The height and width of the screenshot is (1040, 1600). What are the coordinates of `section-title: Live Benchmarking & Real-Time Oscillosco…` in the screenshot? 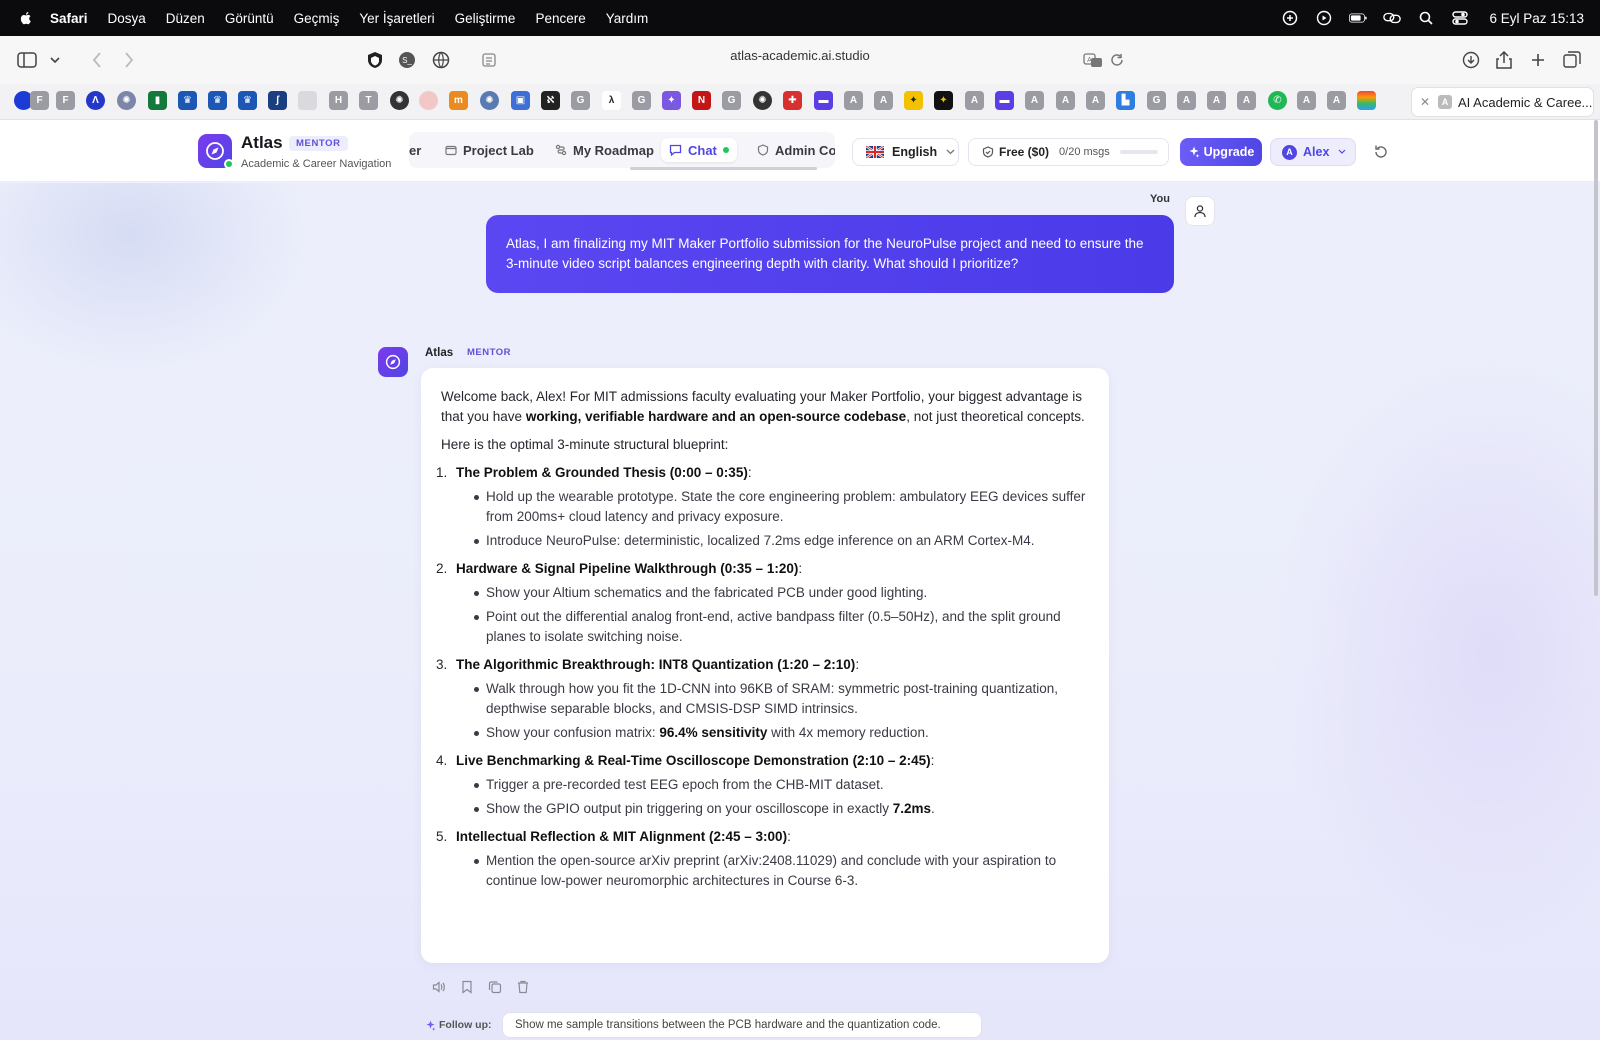 It's located at (693, 760).